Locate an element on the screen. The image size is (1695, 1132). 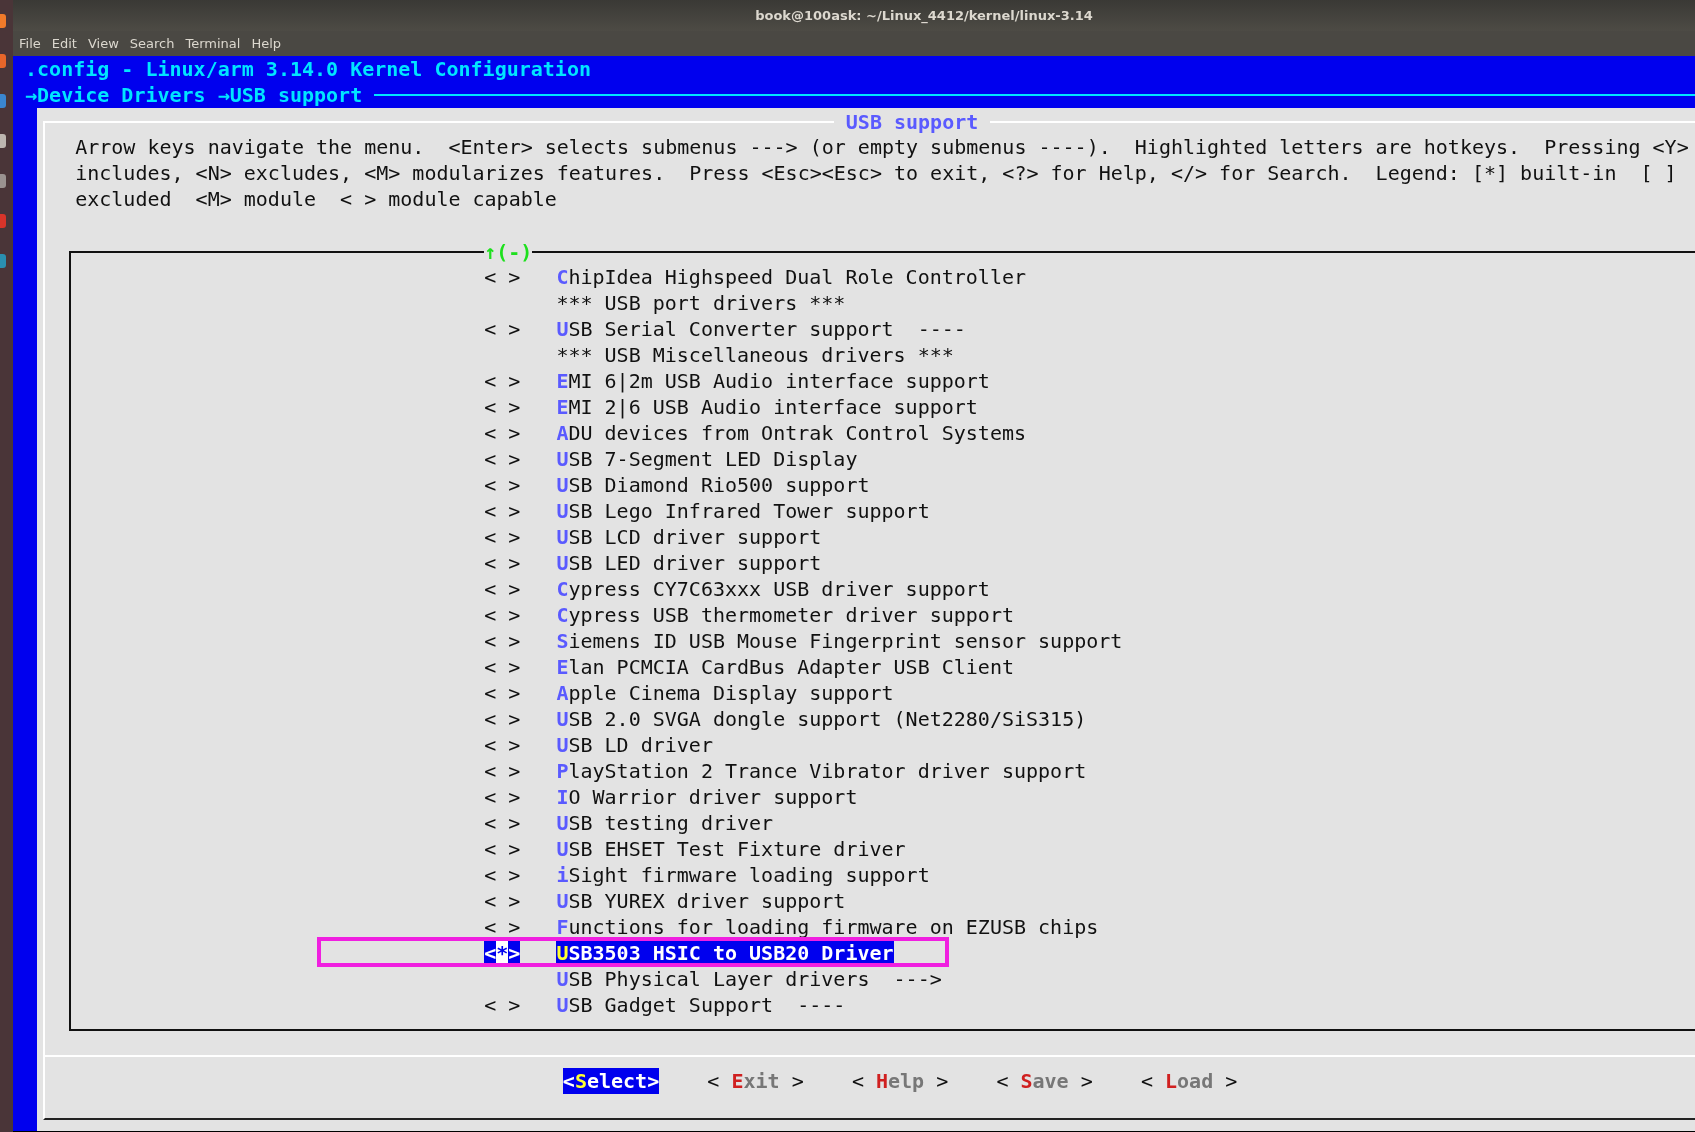
dialog-button: < Load > is located at coordinates (1189, 1081).